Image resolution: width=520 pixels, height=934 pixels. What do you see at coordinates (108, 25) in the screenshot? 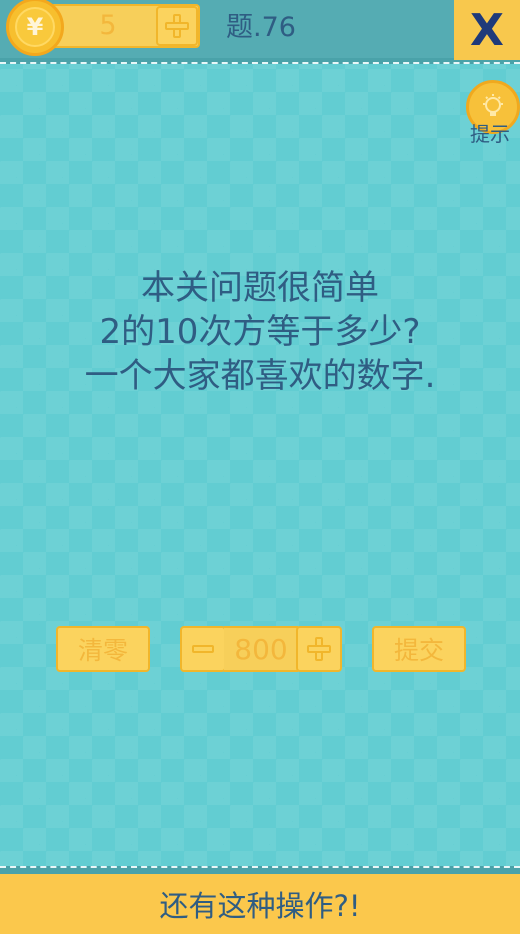
I see `coin-count: 5` at bounding box center [108, 25].